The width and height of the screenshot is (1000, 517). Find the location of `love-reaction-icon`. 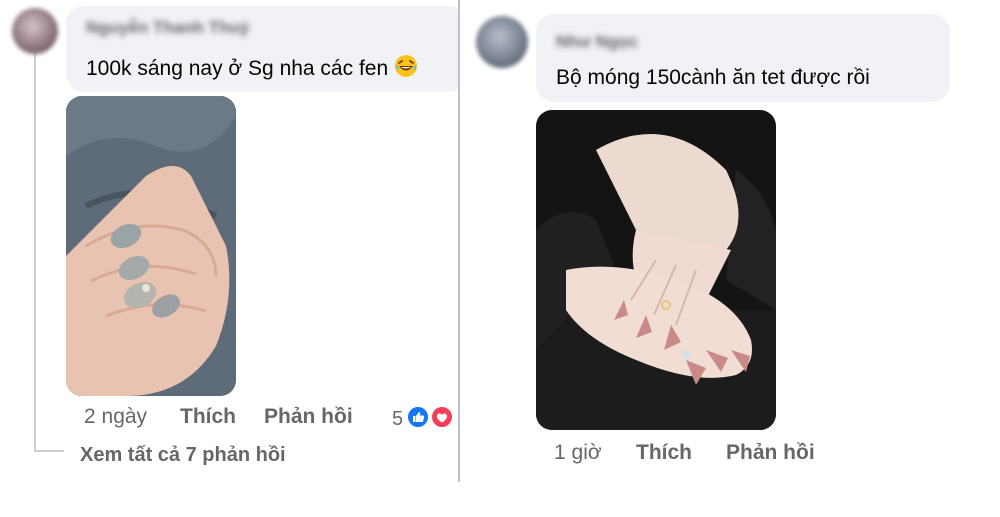

love-reaction-icon is located at coordinates (442, 419).